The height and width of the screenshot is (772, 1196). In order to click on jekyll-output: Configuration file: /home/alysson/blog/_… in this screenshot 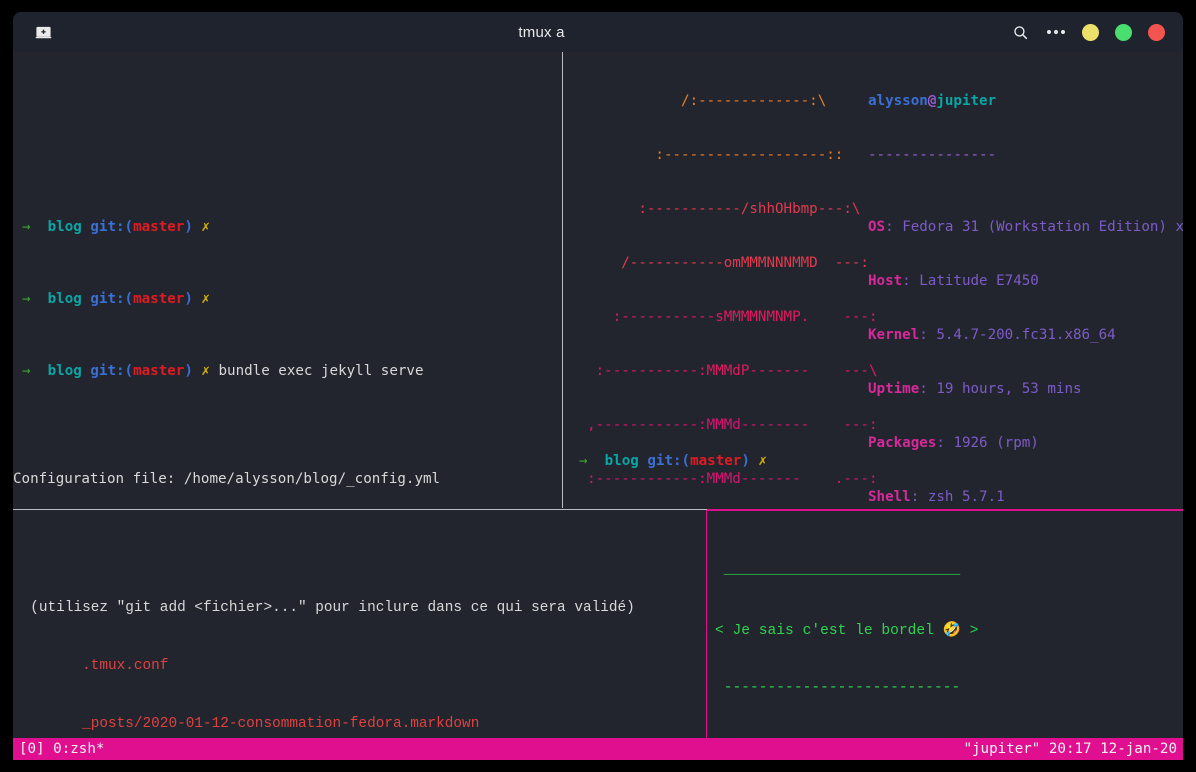, I will do `click(287, 471)`.